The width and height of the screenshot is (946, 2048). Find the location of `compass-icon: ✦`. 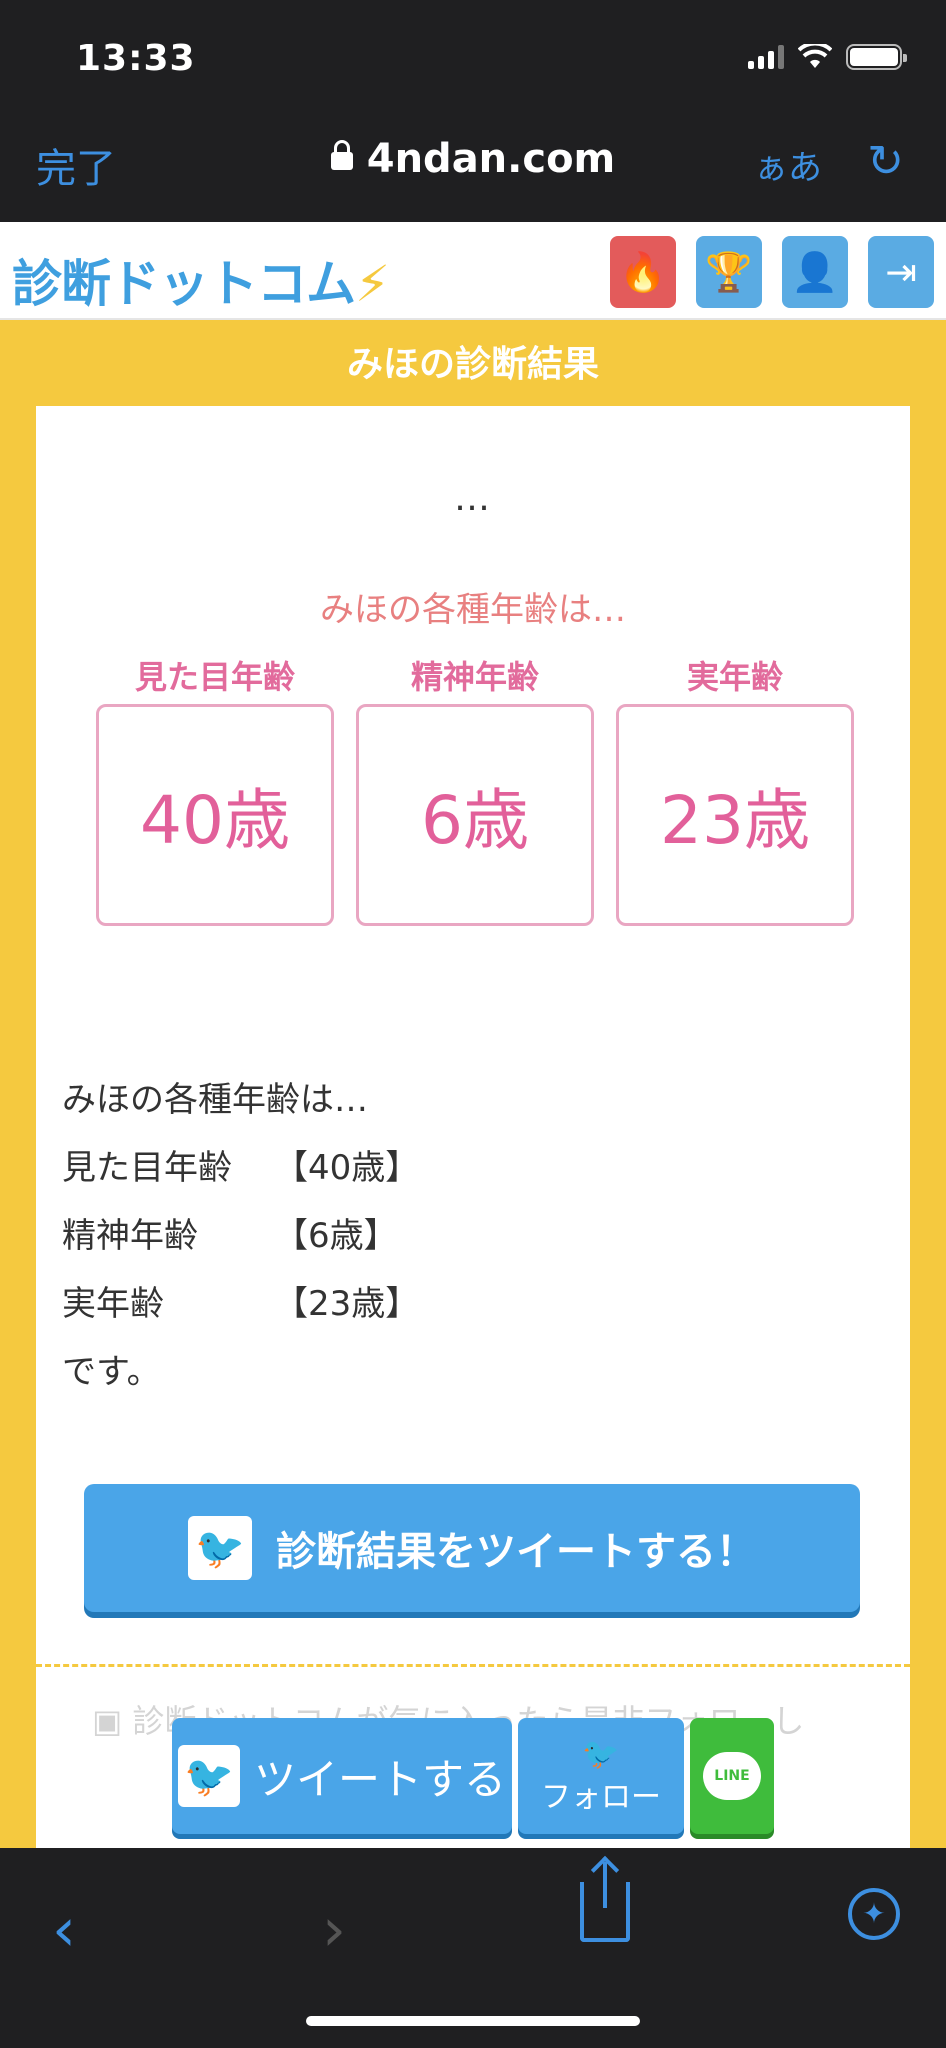

compass-icon: ✦ is located at coordinates (874, 1914).